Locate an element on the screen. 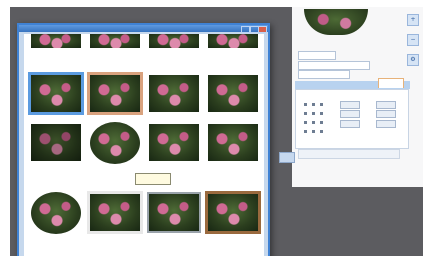 The height and width of the screenshot is (262, 432). hover-tooltip is located at coordinates (153, 179).